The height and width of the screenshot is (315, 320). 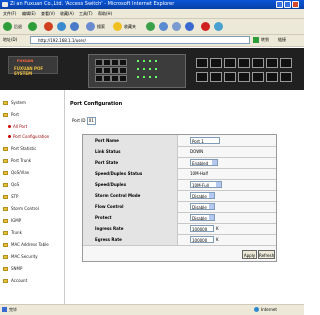 What do you see at coordinates (20, 256) in the screenshot?
I see `sidebar-item-mac-security: MAC Security` at bounding box center [20, 256].